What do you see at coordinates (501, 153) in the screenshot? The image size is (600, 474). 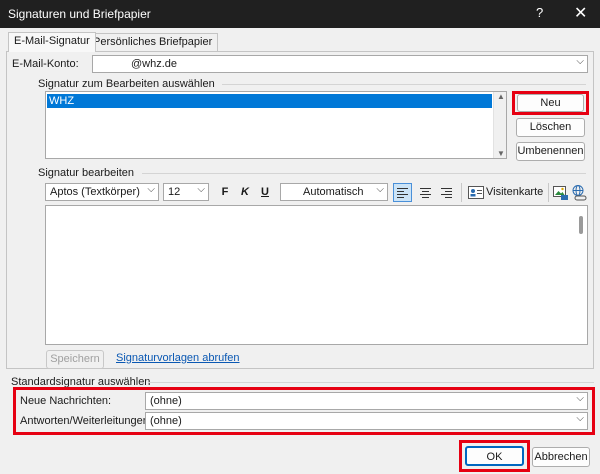 I see `scroll-down-icon: ▼` at bounding box center [501, 153].